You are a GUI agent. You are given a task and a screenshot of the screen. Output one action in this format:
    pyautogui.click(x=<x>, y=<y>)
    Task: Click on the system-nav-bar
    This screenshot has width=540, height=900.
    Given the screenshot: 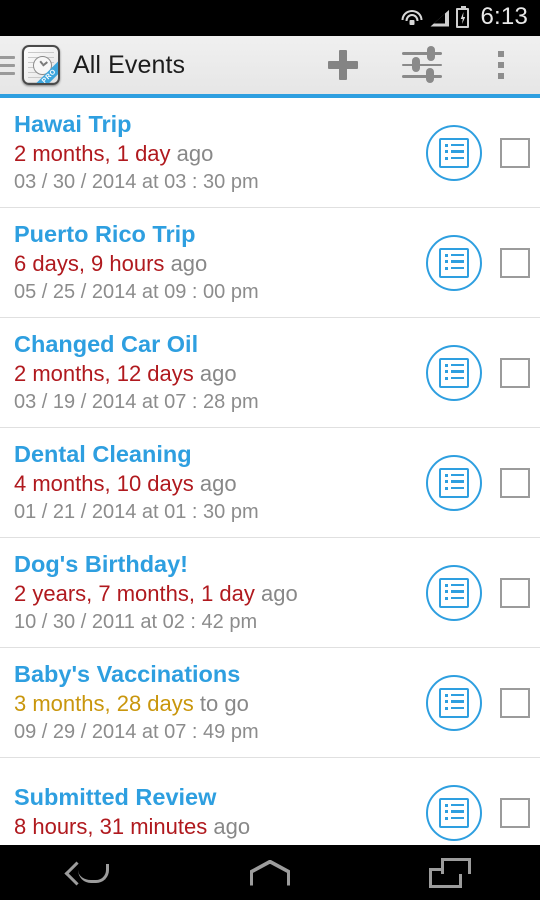 What is the action you would take?
    pyautogui.click(x=270, y=872)
    